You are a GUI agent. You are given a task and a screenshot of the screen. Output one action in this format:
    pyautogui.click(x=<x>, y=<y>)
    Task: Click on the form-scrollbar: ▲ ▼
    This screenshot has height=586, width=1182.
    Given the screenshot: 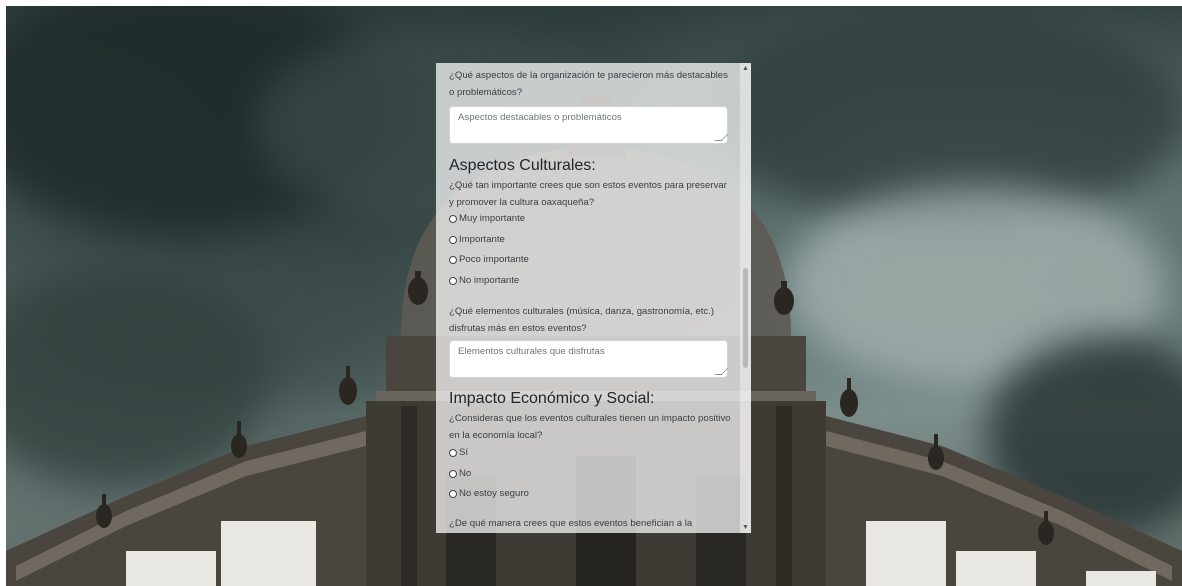 What is the action you would take?
    pyautogui.click(x=745, y=298)
    